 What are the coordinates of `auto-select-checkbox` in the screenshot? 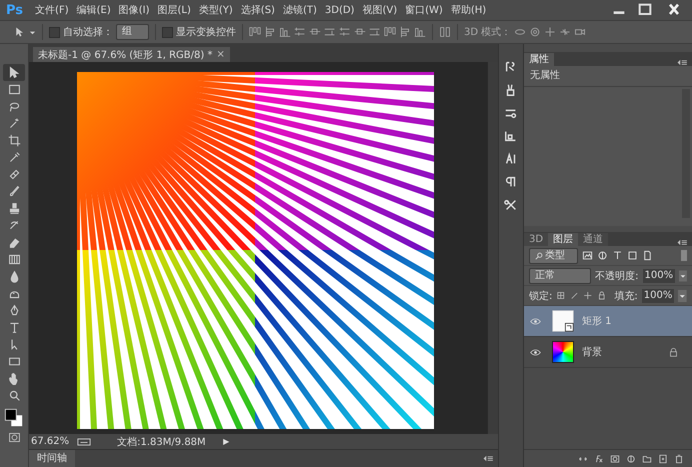 It's located at (54, 32).